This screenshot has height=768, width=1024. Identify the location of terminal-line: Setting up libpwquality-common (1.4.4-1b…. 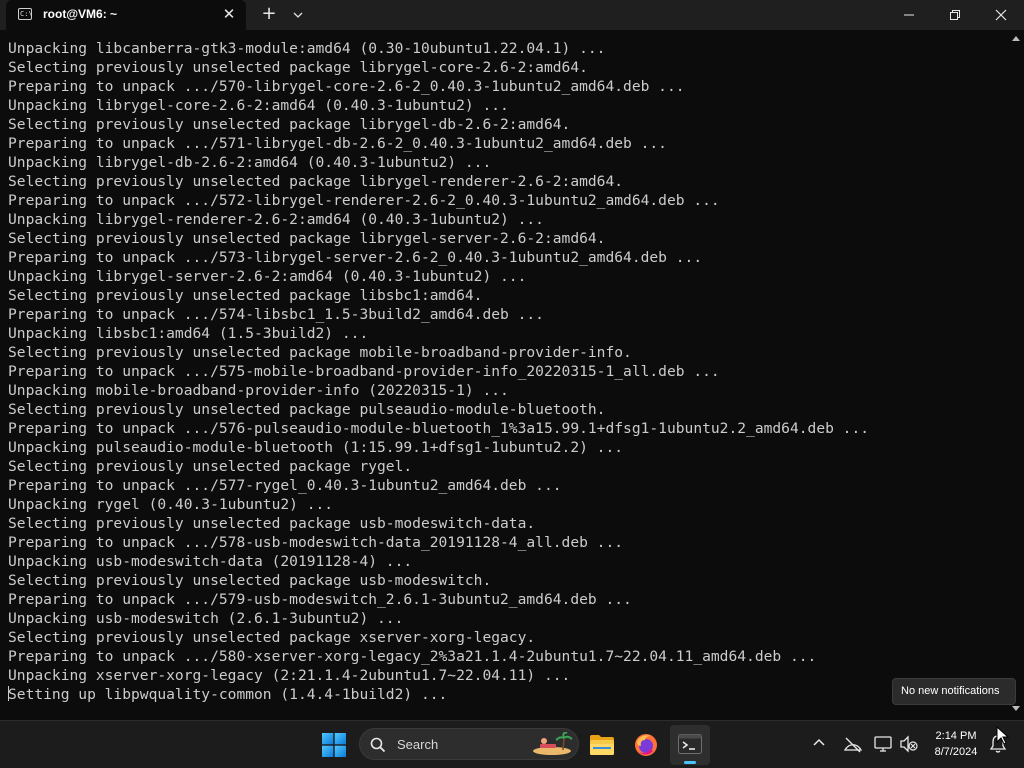
(438, 694).